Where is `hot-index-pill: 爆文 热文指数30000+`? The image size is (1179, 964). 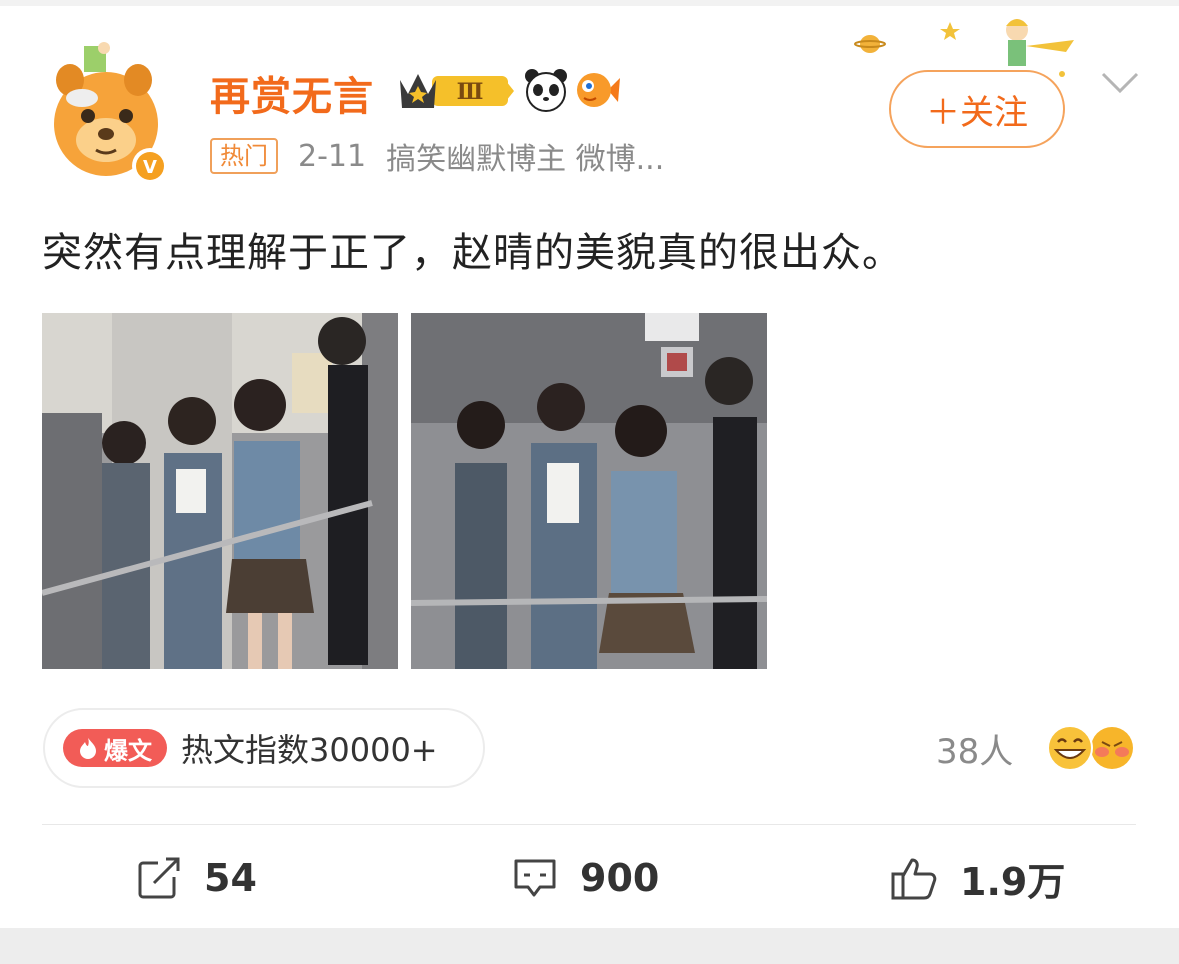
hot-index-pill: 爆文 热文指数30000+ is located at coordinates (264, 748).